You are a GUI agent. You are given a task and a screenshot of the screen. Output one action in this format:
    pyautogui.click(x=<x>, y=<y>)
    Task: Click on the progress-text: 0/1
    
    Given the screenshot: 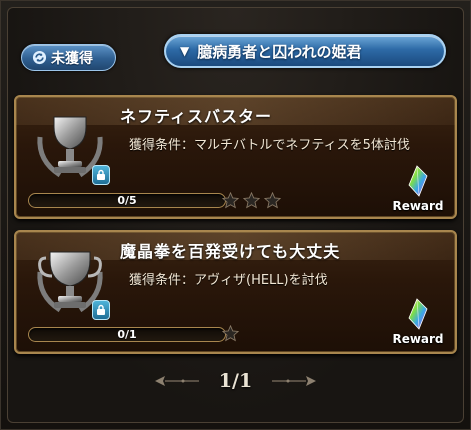 What is the action you would take?
    pyautogui.click(x=127, y=334)
    